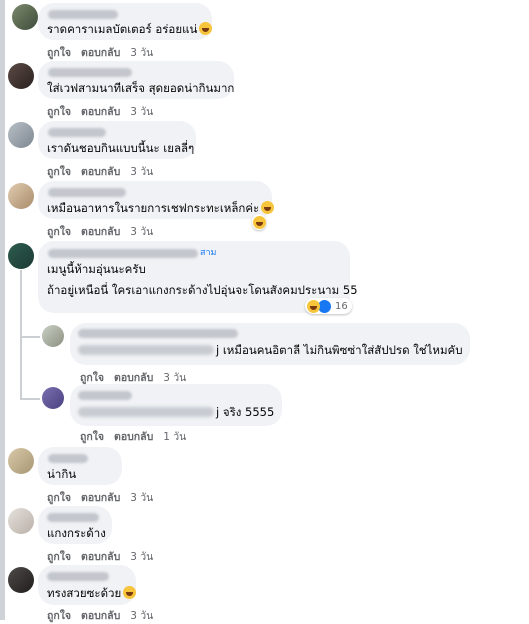  Describe the element at coordinates (136, 80) in the screenshot. I see `comment-bubble: ใส่เวฟสามนาทีเสร็จ สุดยอดน่ากินมาก` at that location.